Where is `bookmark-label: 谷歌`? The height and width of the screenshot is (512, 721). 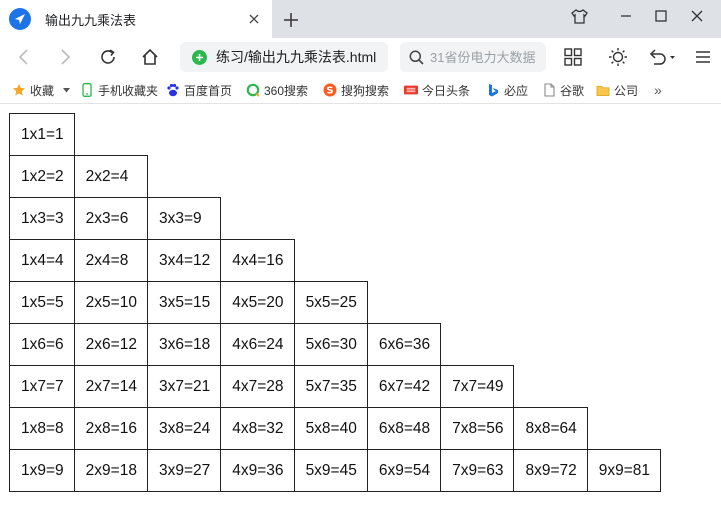 bookmark-label: 谷歌 is located at coordinates (572, 90).